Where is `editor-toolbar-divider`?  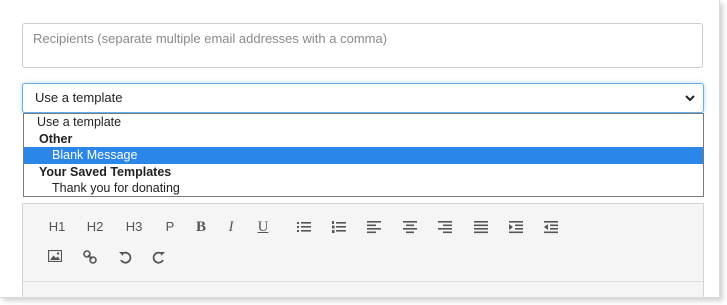
editor-toolbar-divider is located at coordinates (363, 281).